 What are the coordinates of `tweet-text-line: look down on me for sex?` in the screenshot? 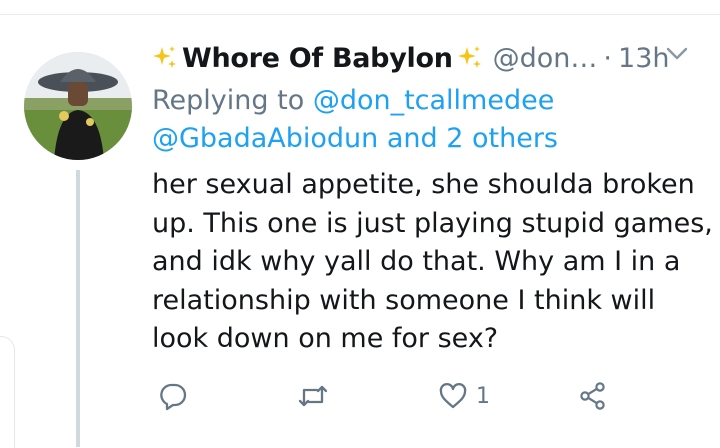 It's located at (325, 338).